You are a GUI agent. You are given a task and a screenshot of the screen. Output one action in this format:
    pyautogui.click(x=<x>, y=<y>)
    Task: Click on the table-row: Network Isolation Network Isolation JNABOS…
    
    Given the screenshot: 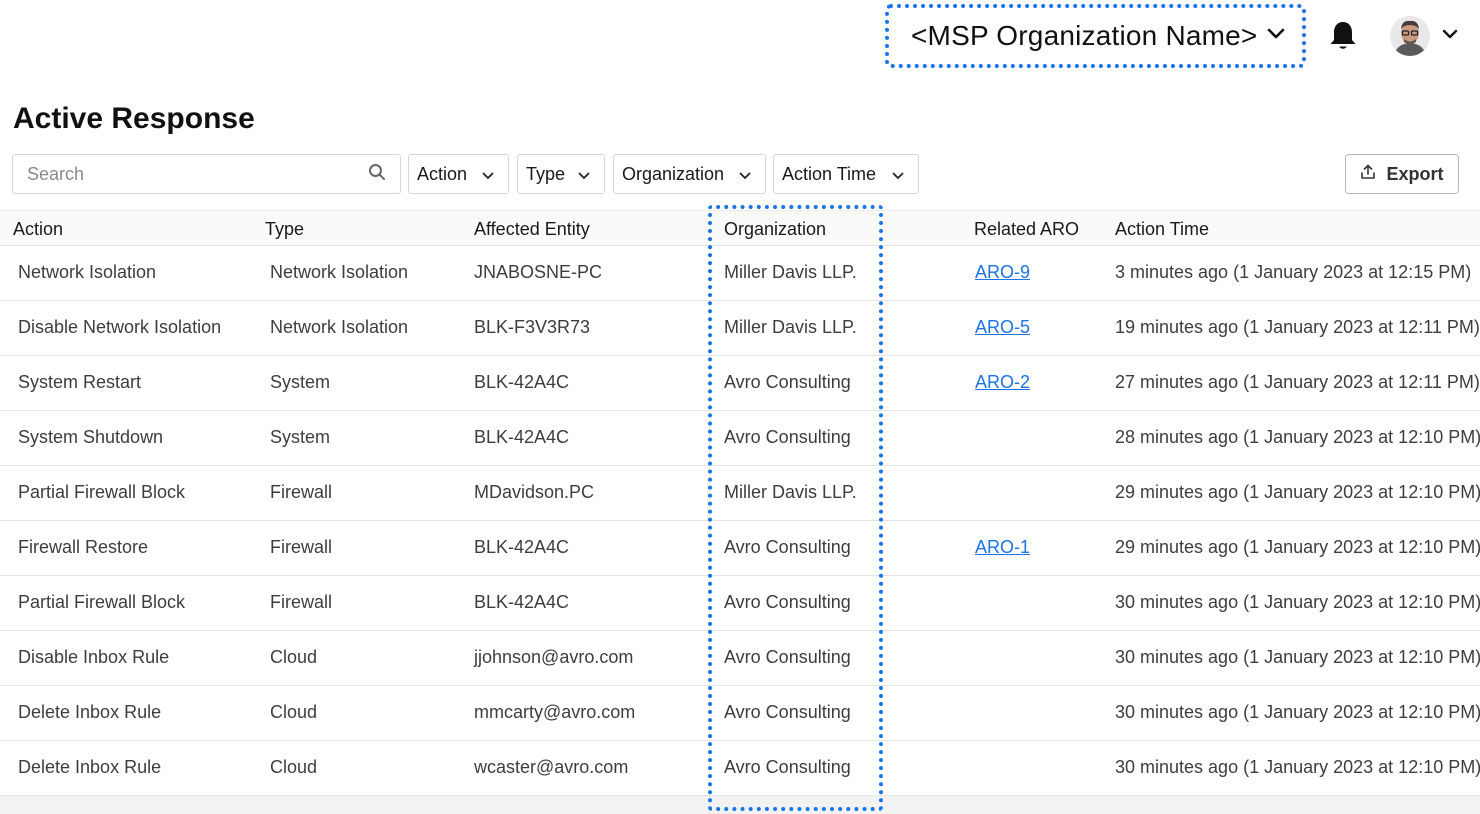 What is the action you would take?
    pyautogui.click(x=740, y=273)
    